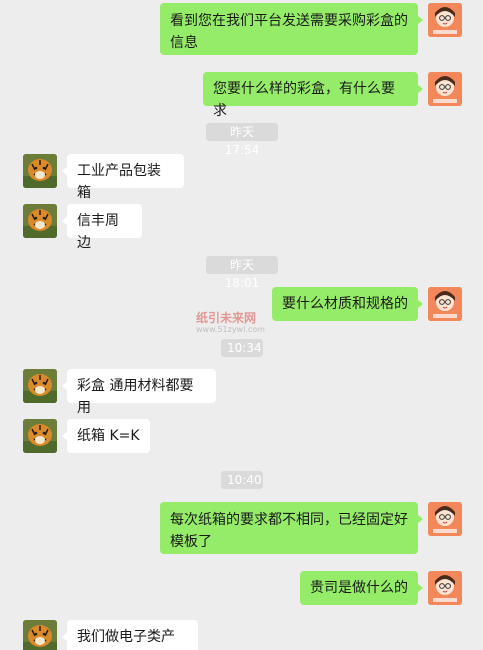 This screenshot has width=483, height=650. I want to click on message-bubble-received: 彩盒 通用材料都要用, so click(139, 392).